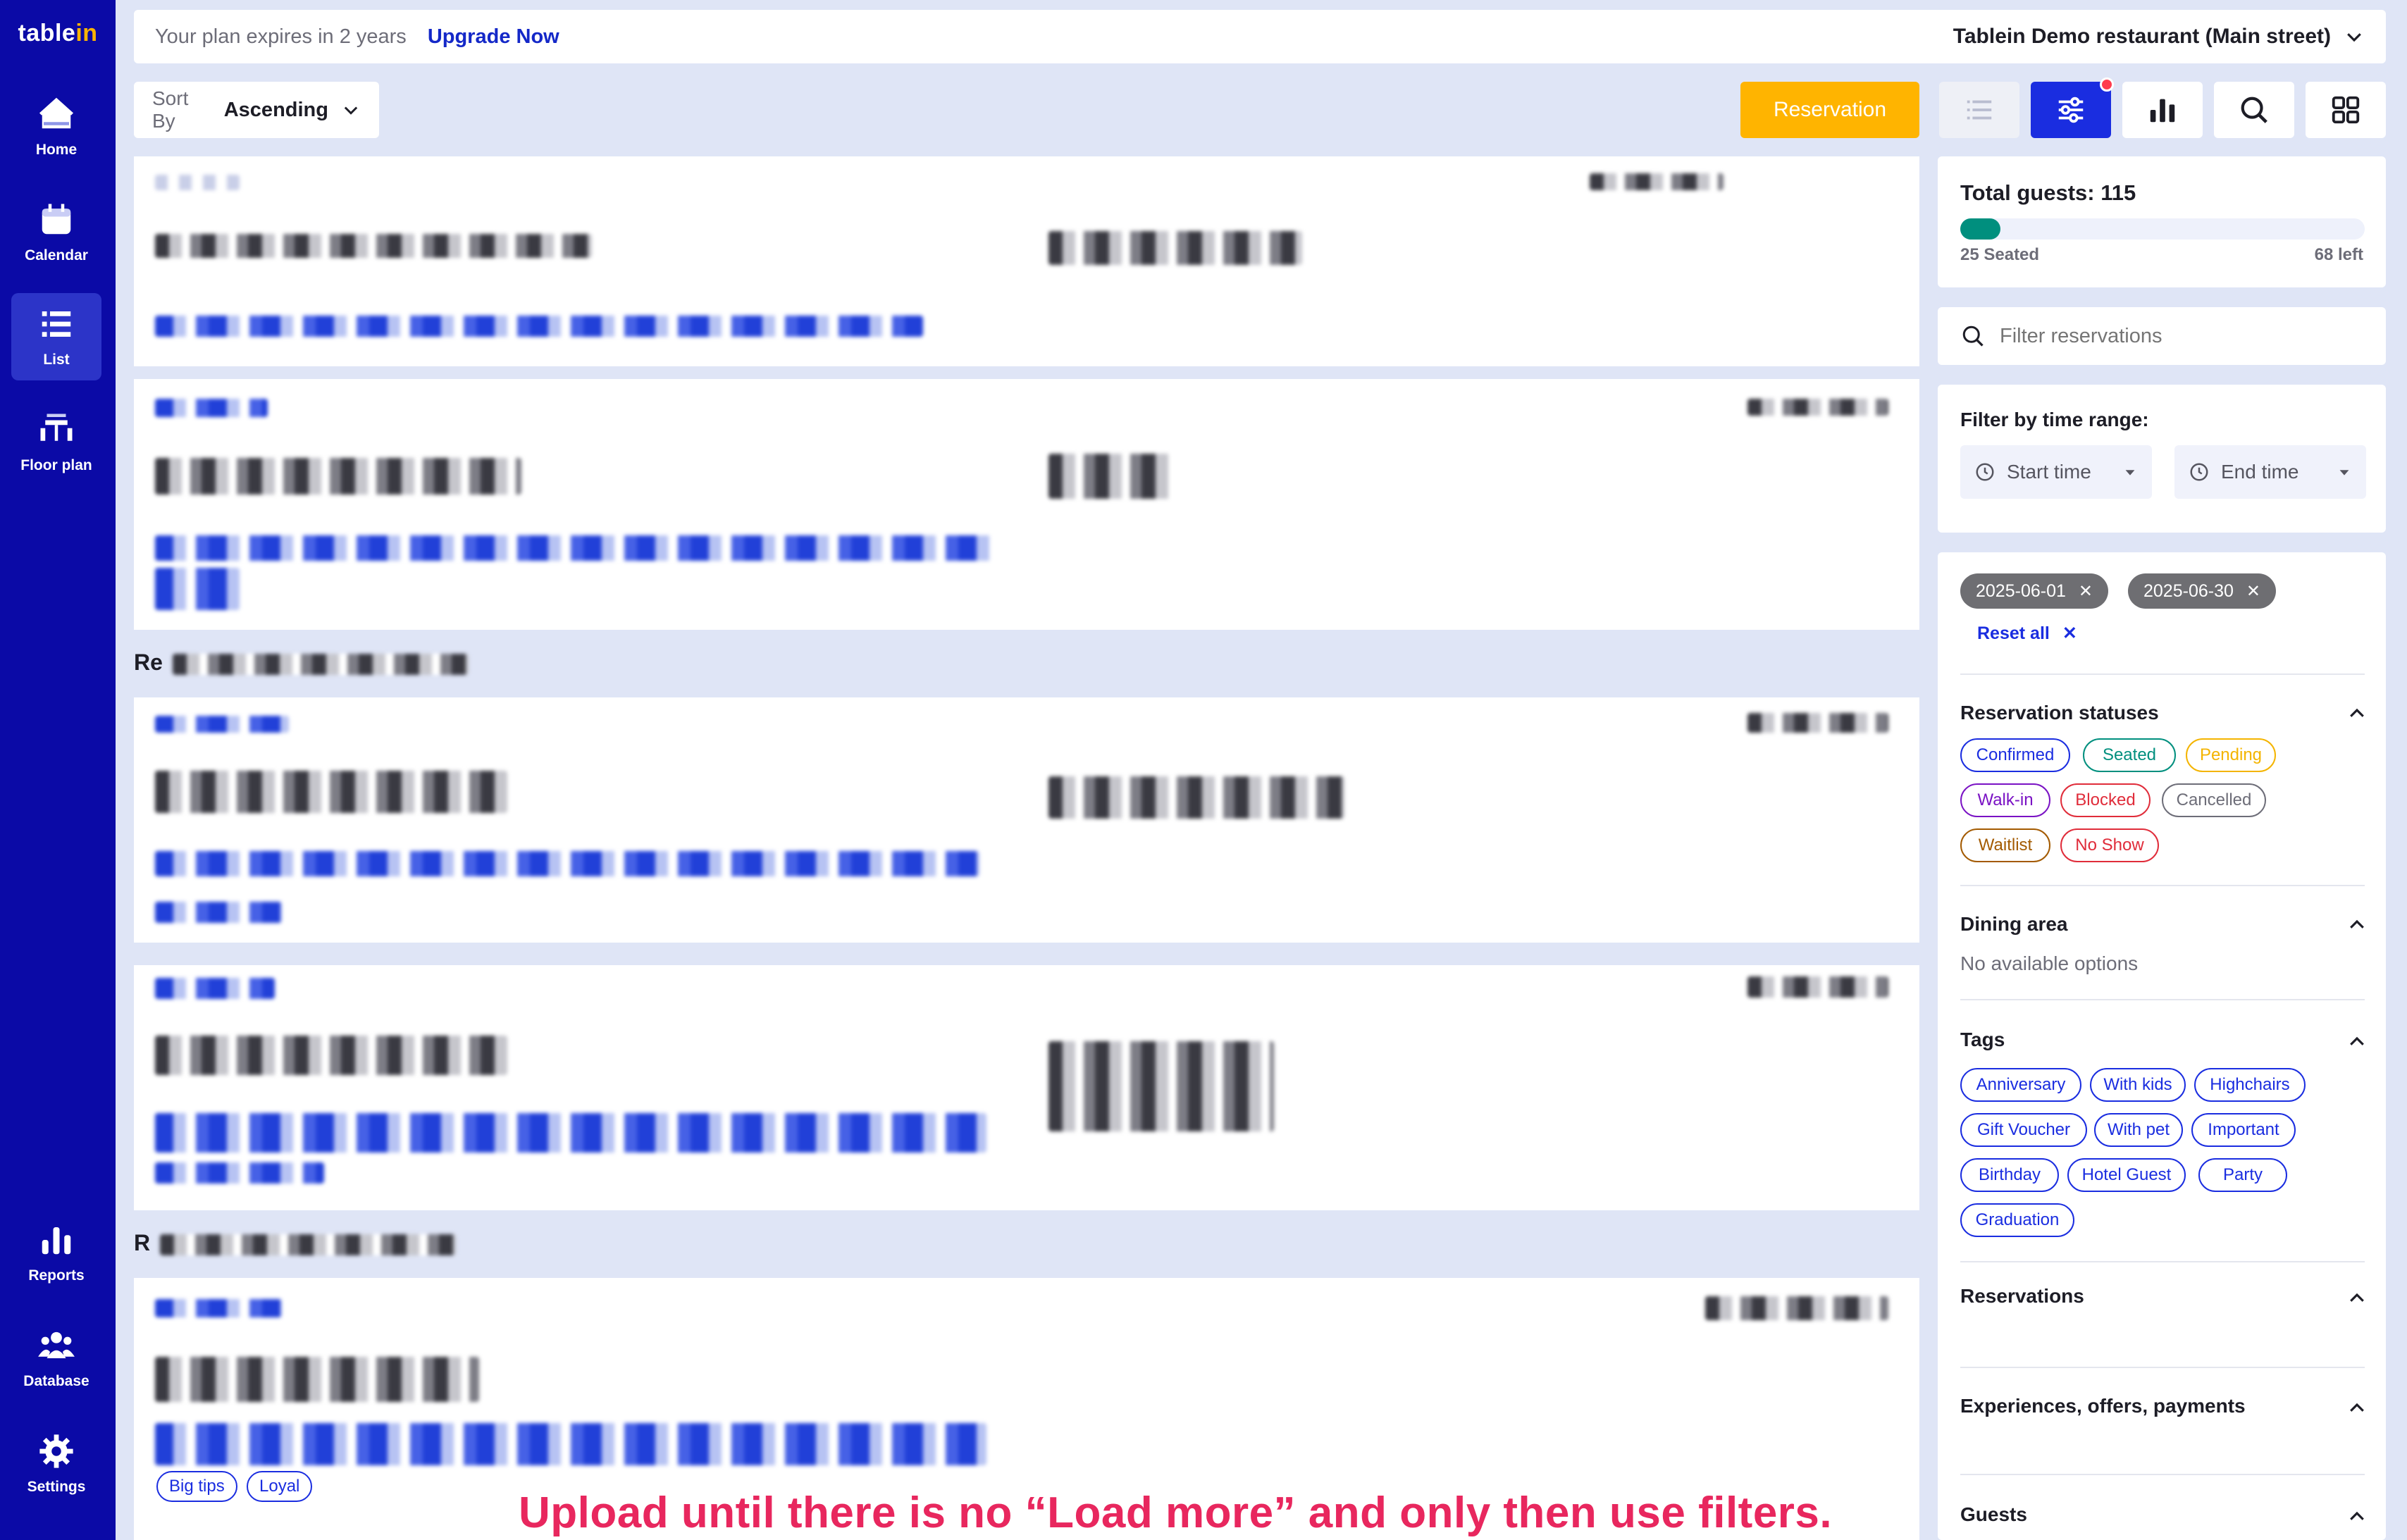  I want to click on nav-home: Home, so click(56, 126).